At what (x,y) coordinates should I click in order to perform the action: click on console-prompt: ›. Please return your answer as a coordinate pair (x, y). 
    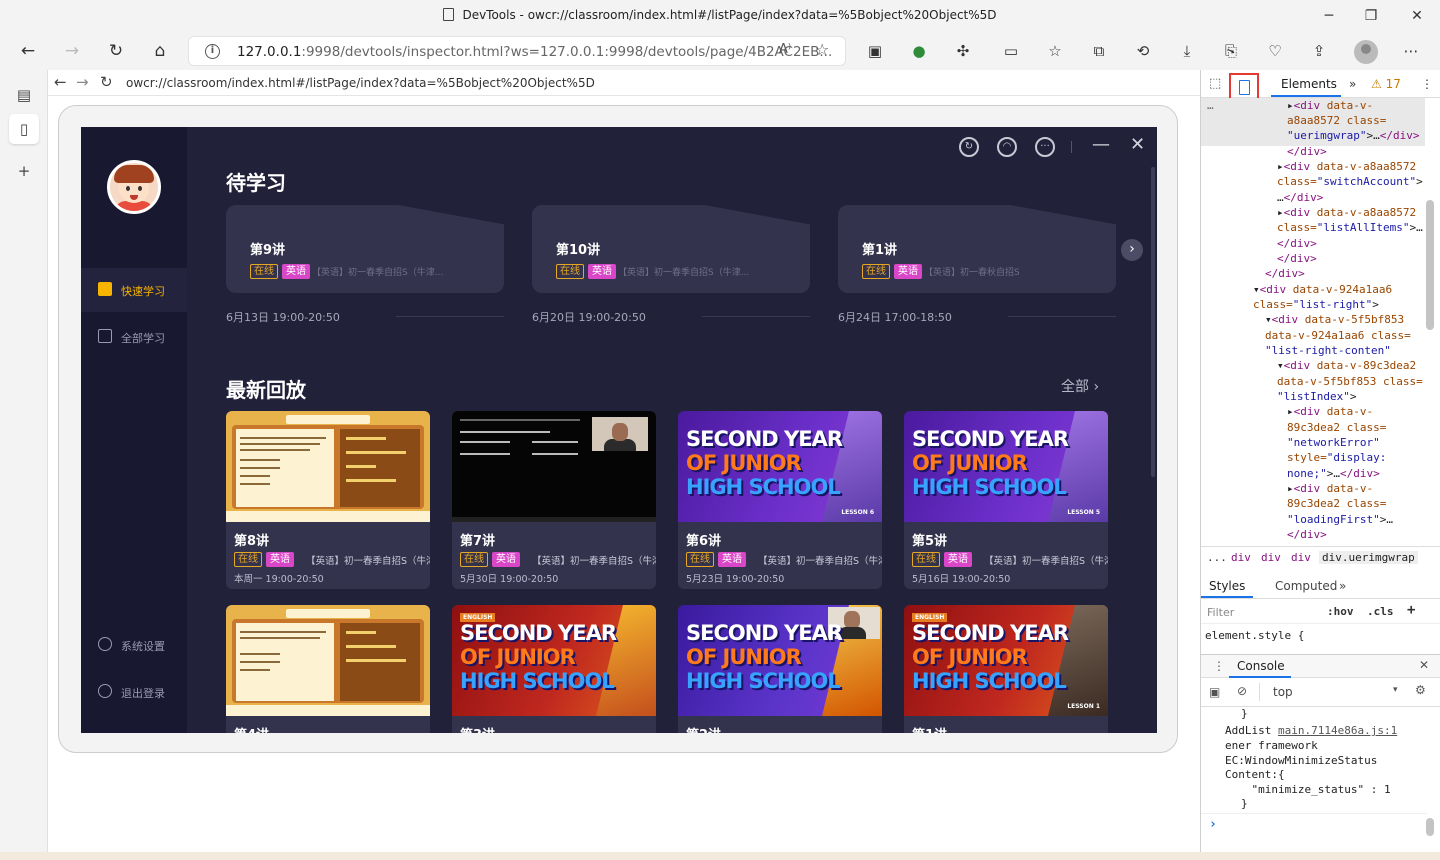
    Looking at the image, I should click on (1213, 824).